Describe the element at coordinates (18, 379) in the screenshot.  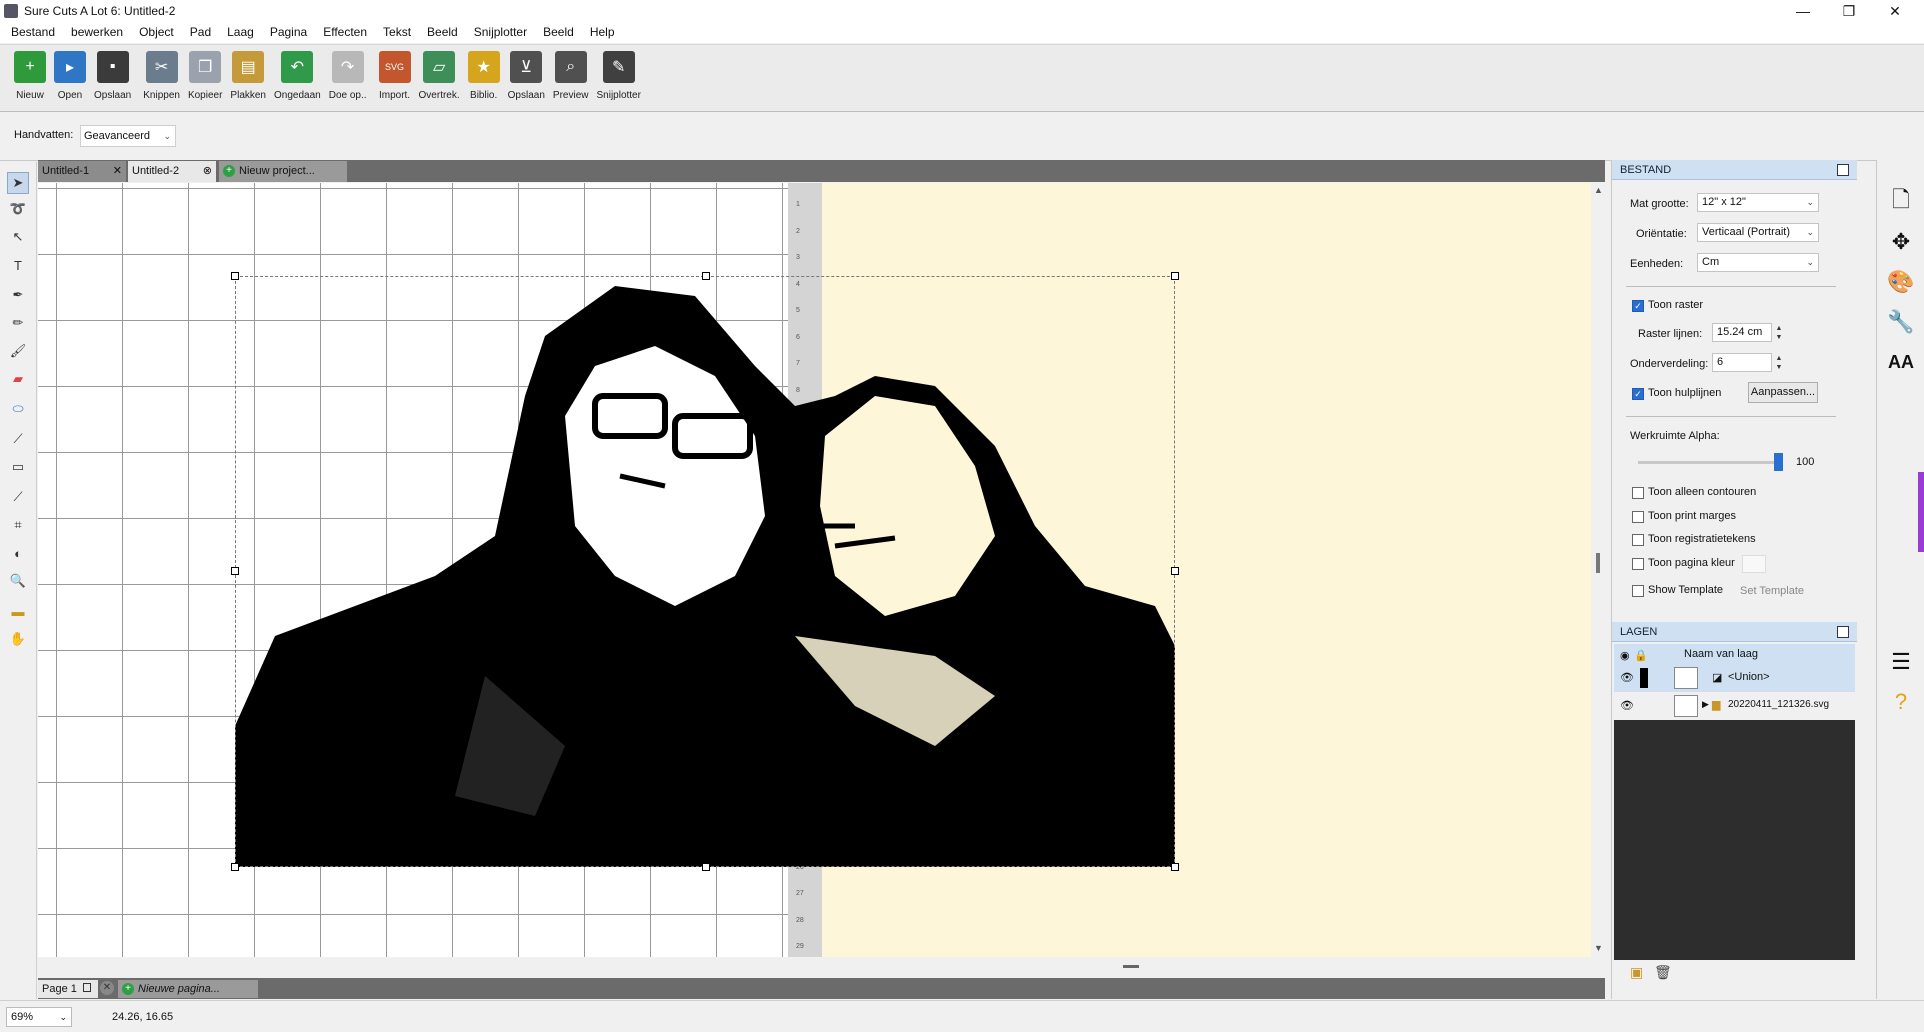
I see `eraser-icon: ▰` at that location.